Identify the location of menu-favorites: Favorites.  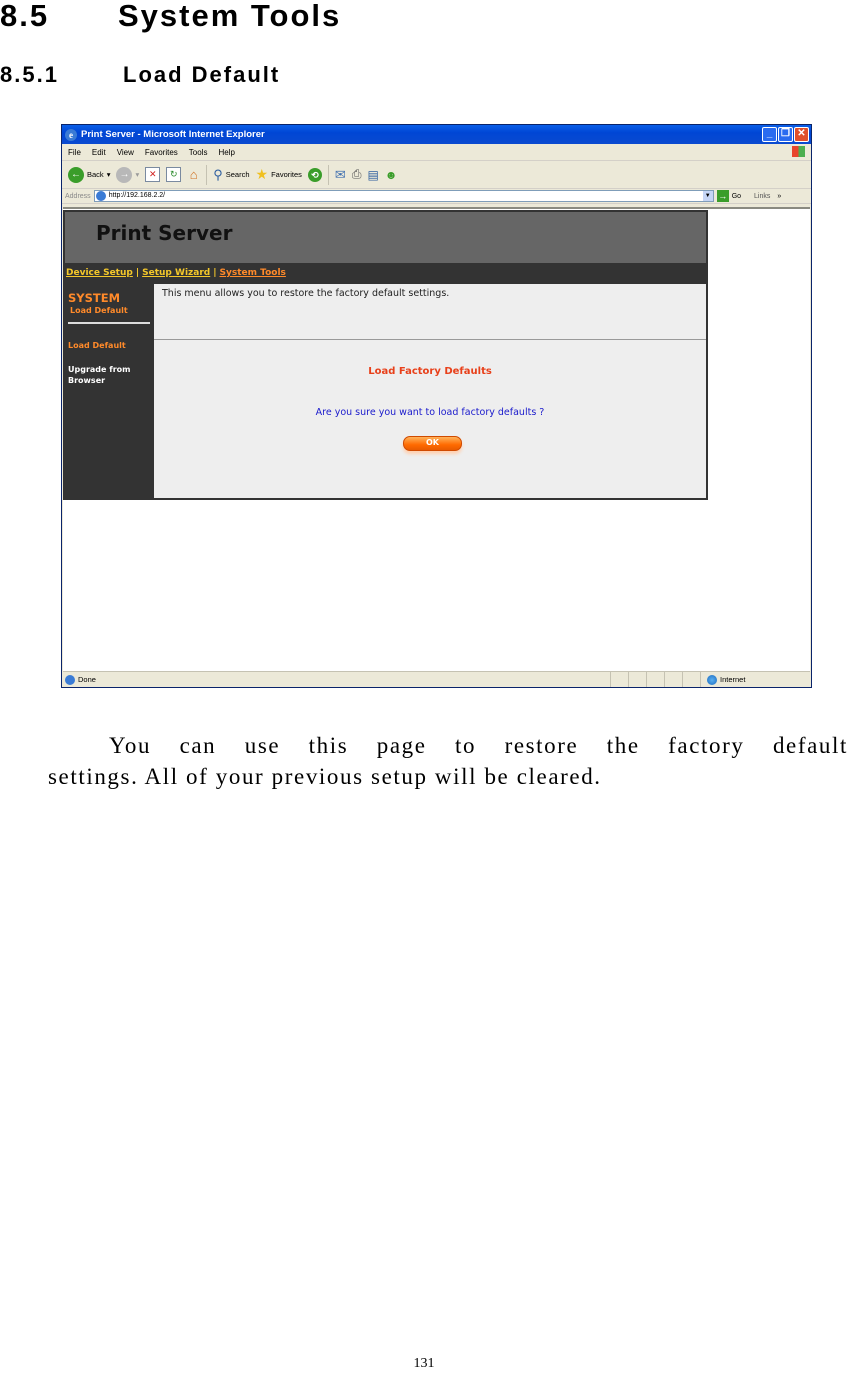
(161, 152).